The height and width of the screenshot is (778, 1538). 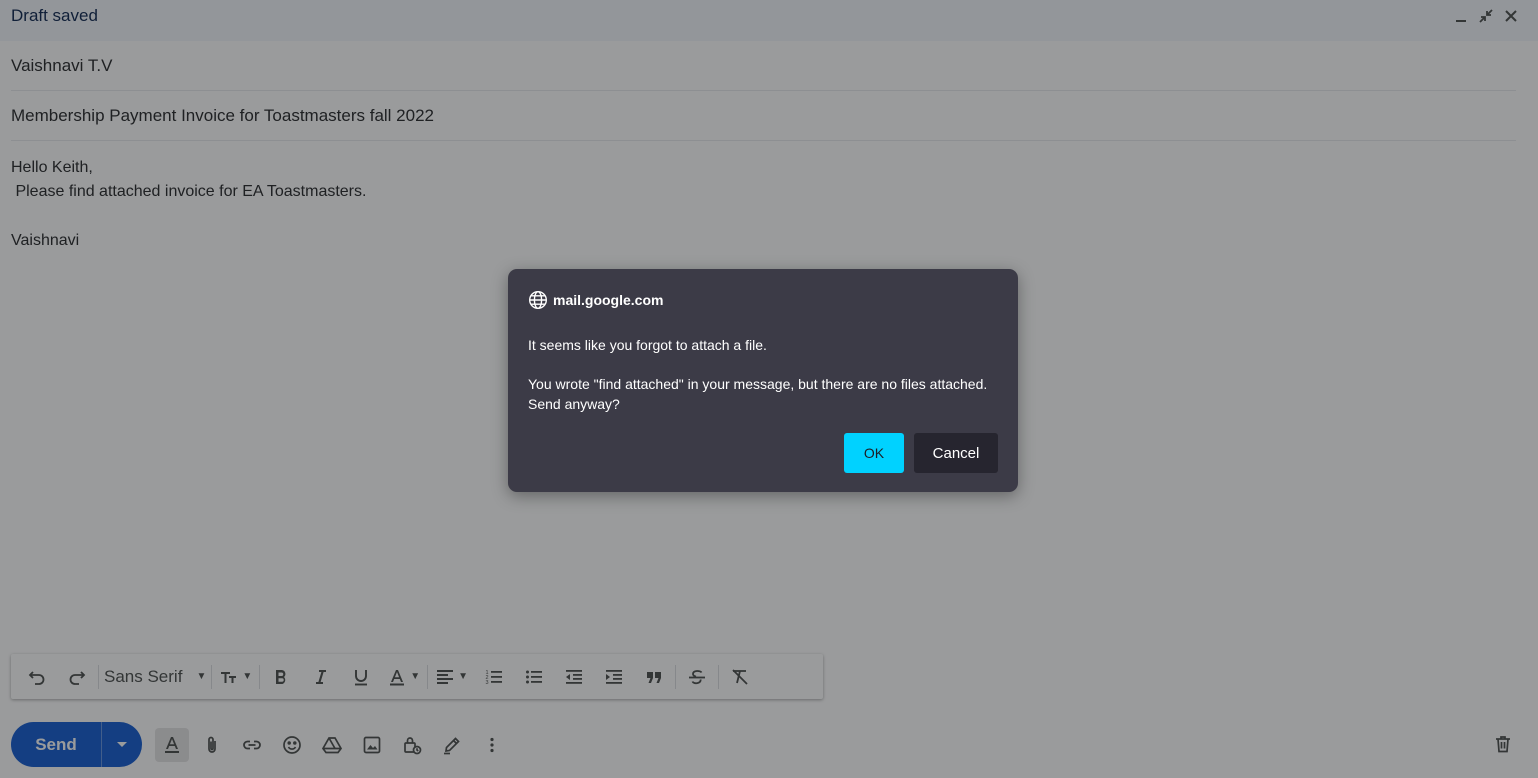 I want to click on dialog-origin-text: mail.google.com, so click(x=608, y=300).